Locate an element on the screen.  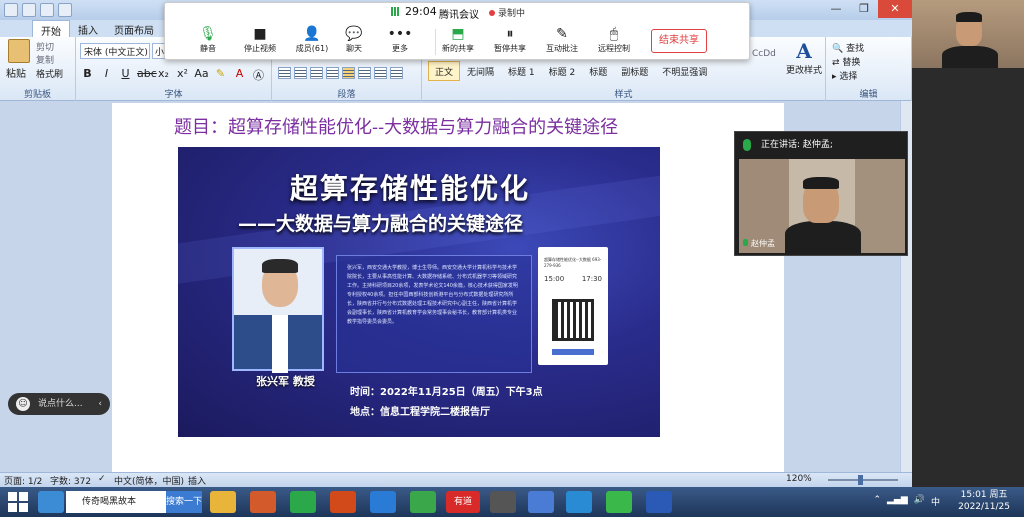
chat-input: ☺ 说点什么... ‹ is located at coordinates (59, 404).